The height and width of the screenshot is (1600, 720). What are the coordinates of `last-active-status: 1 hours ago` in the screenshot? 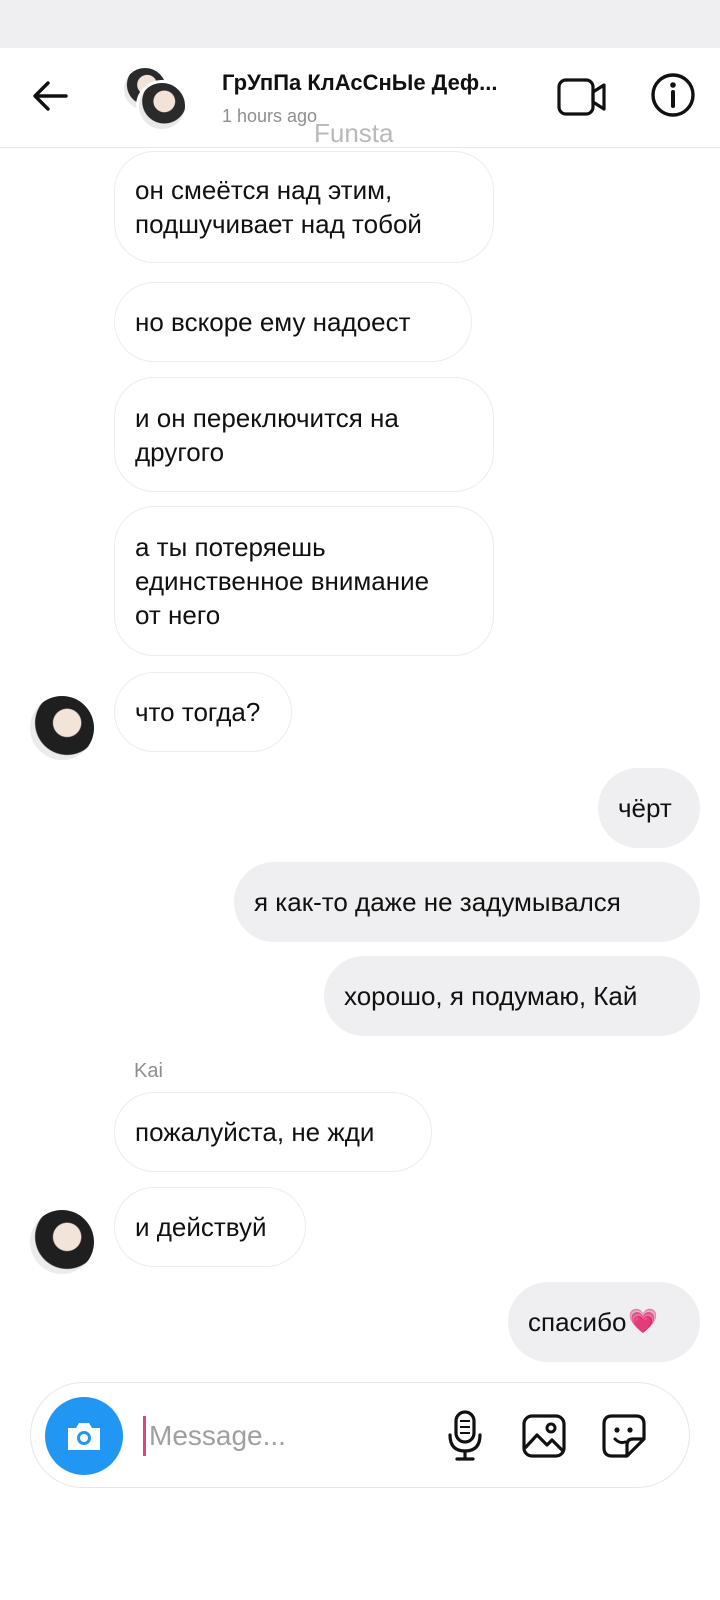 It's located at (270, 116).